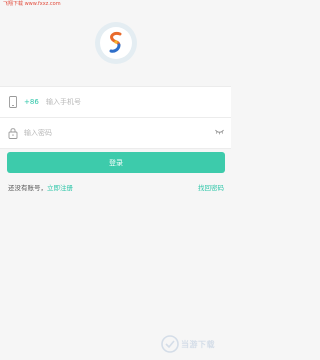 Image resolution: width=320 pixels, height=360 pixels. I want to click on password-row, so click(115, 132).